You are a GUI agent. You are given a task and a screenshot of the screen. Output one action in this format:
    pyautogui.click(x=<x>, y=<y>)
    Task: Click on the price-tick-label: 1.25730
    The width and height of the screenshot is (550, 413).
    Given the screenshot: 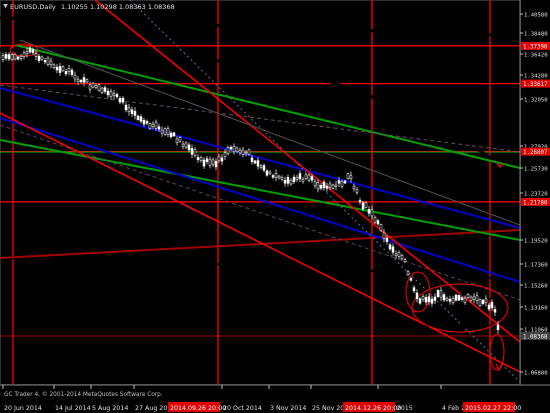 What is the action you would take?
    pyautogui.click(x=536, y=170)
    